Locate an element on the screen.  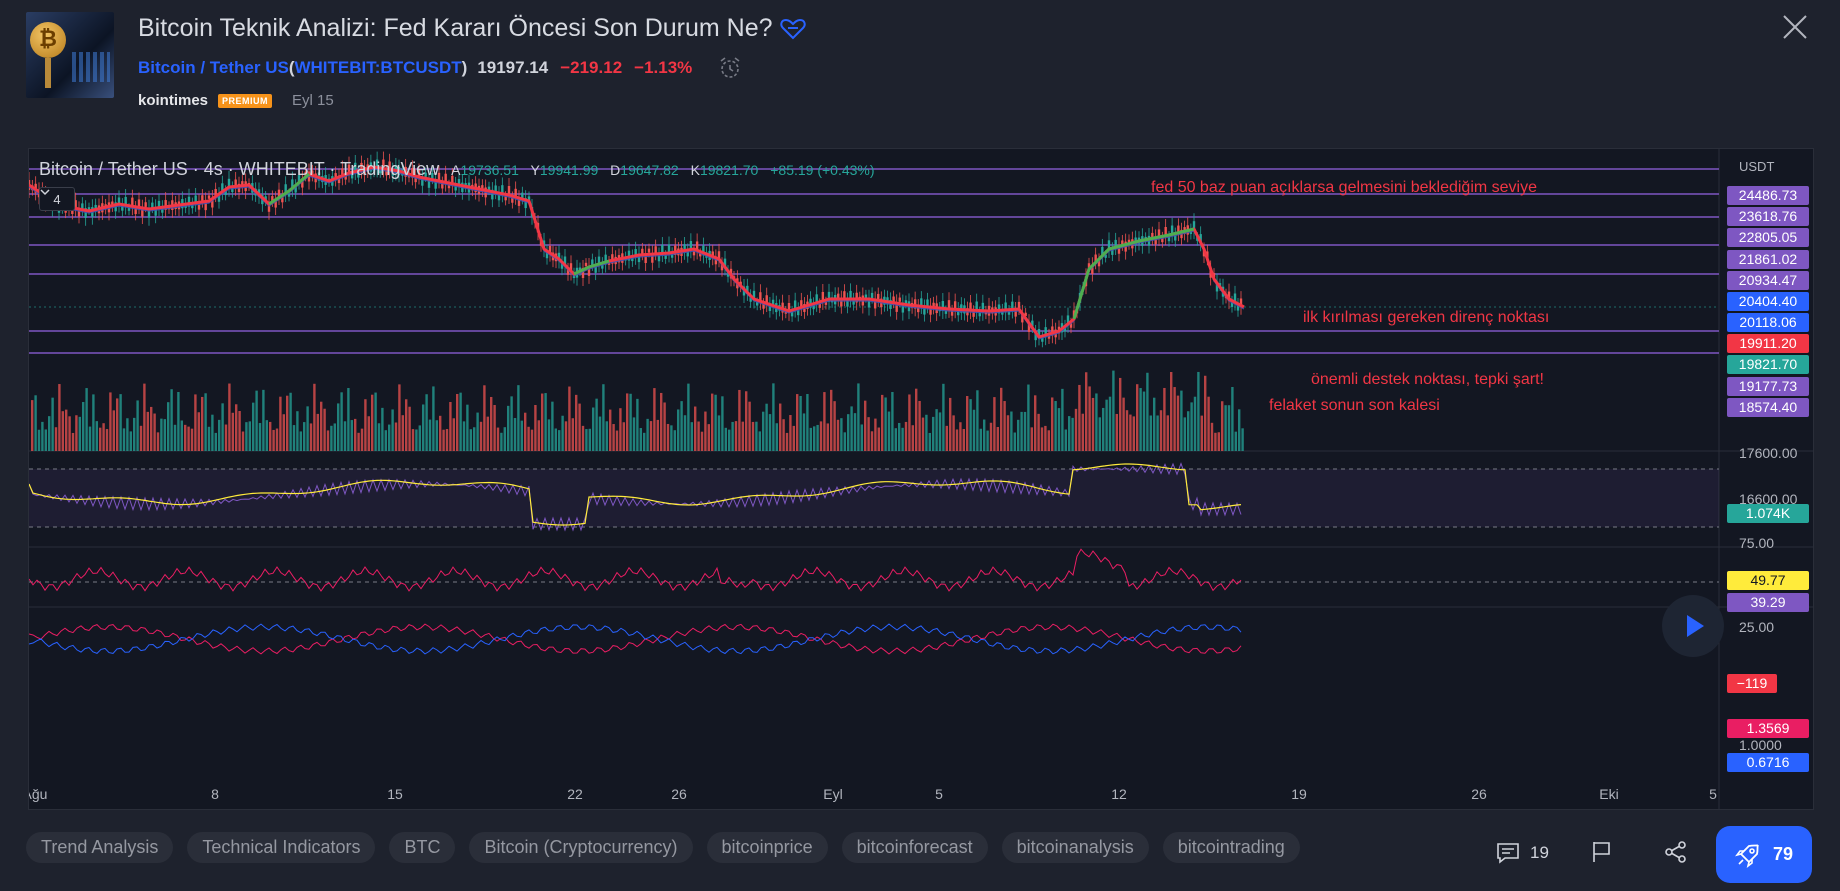
symbol-name-link: Bitcoin / Tether US is located at coordinates (213, 68).